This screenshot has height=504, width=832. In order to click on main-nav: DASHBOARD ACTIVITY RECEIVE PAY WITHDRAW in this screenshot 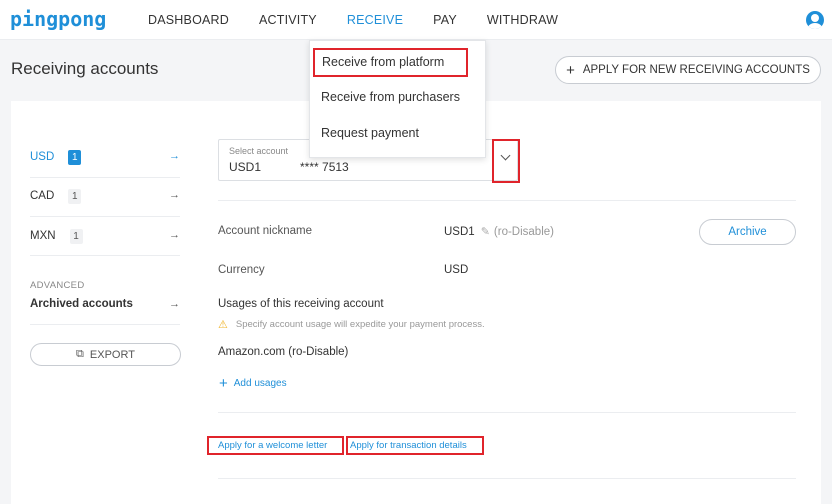, I will do `click(368, 20)`.